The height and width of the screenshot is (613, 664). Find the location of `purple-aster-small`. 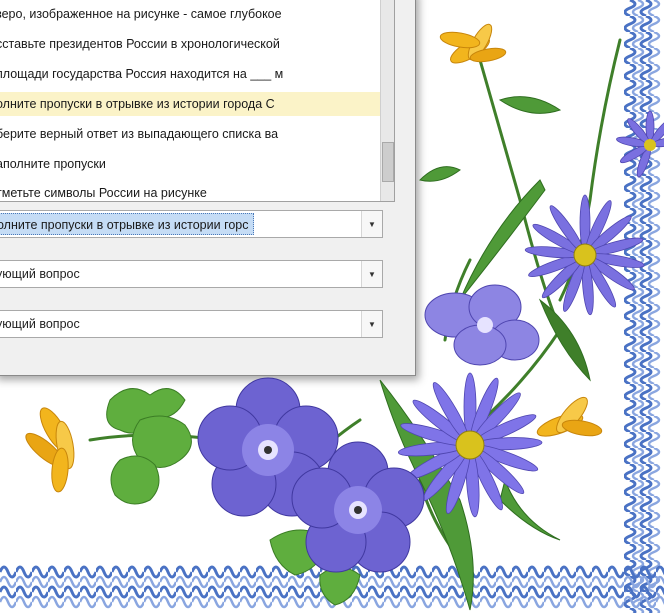

purple-aster-small is located at coordinates (640, 144).